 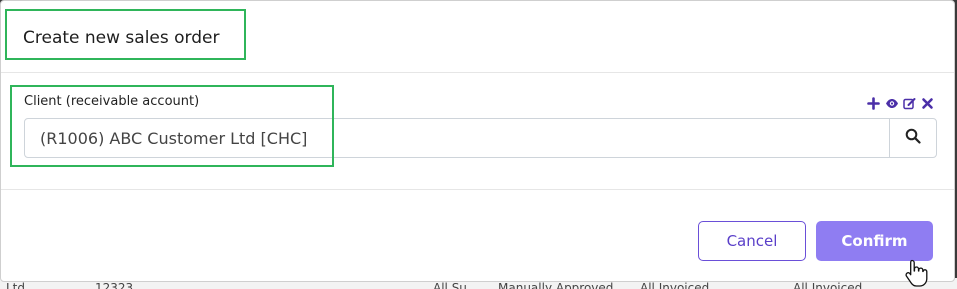 I want to click on client-field-label: Client (receivable account), so click(x=112, y=101).